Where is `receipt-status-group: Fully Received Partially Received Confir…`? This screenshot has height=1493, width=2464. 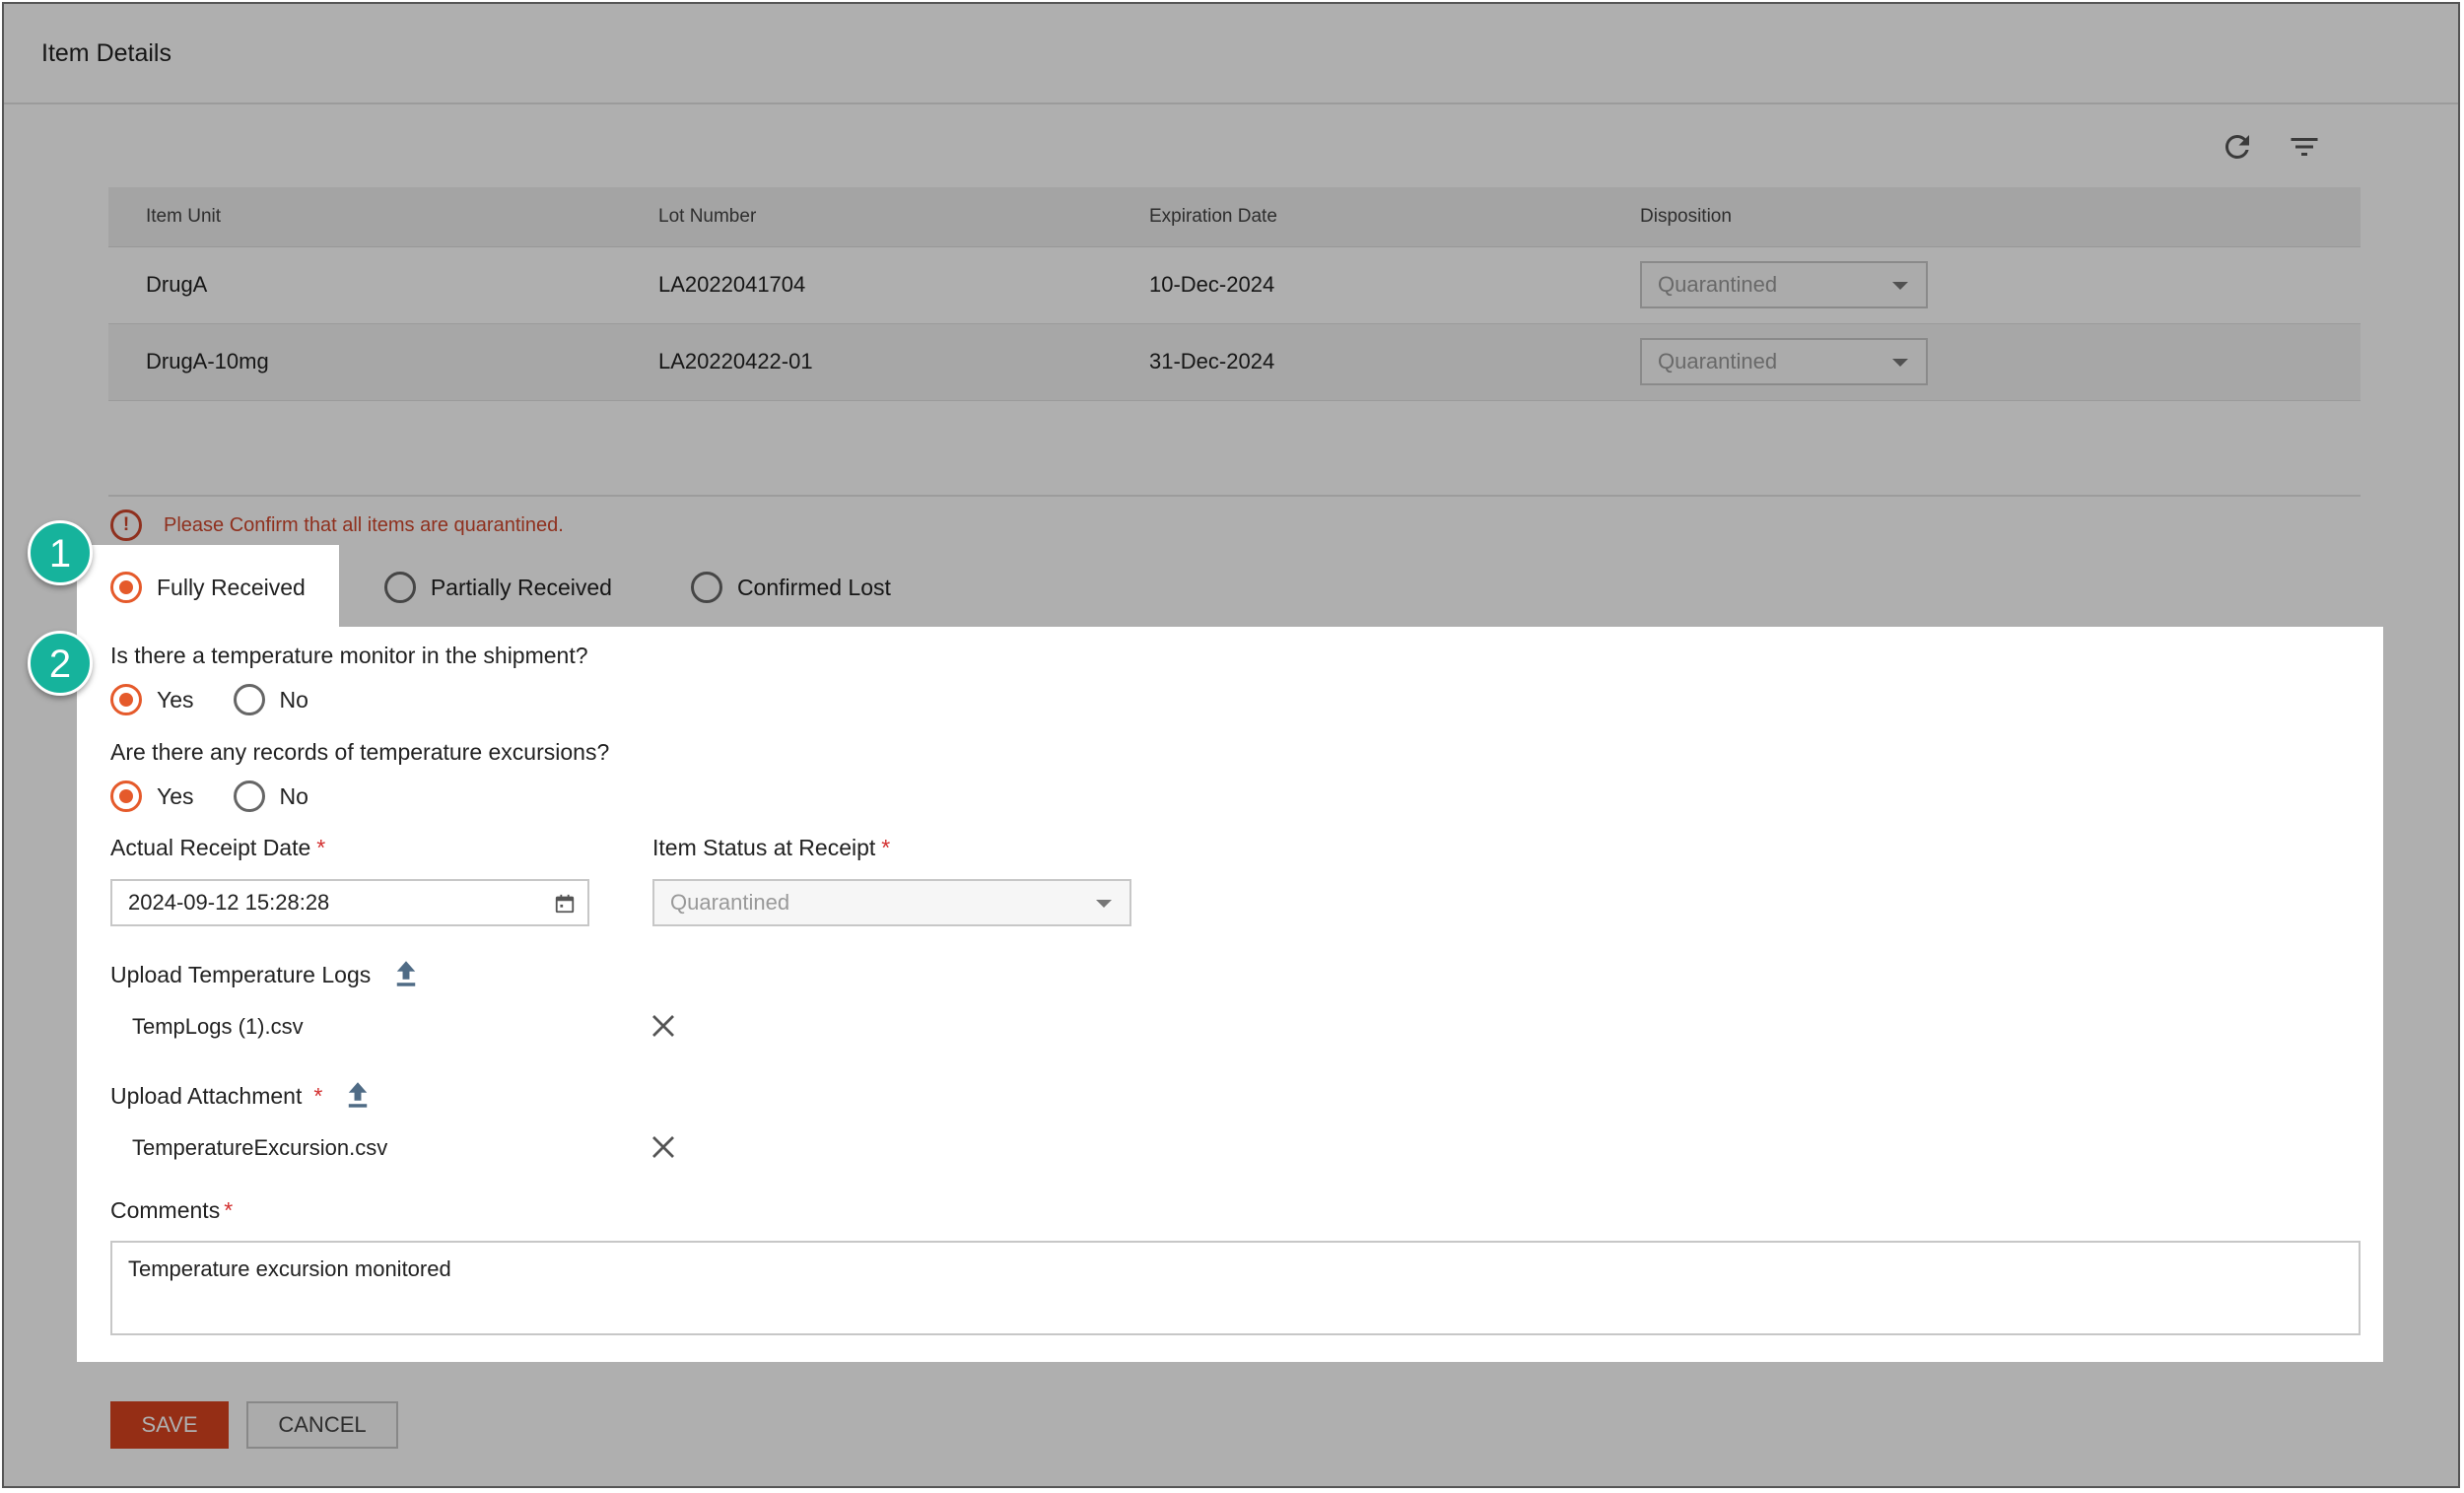
receipt-status-group: Fully Received Partially Received Confir… is located at coordinates (500, 587).